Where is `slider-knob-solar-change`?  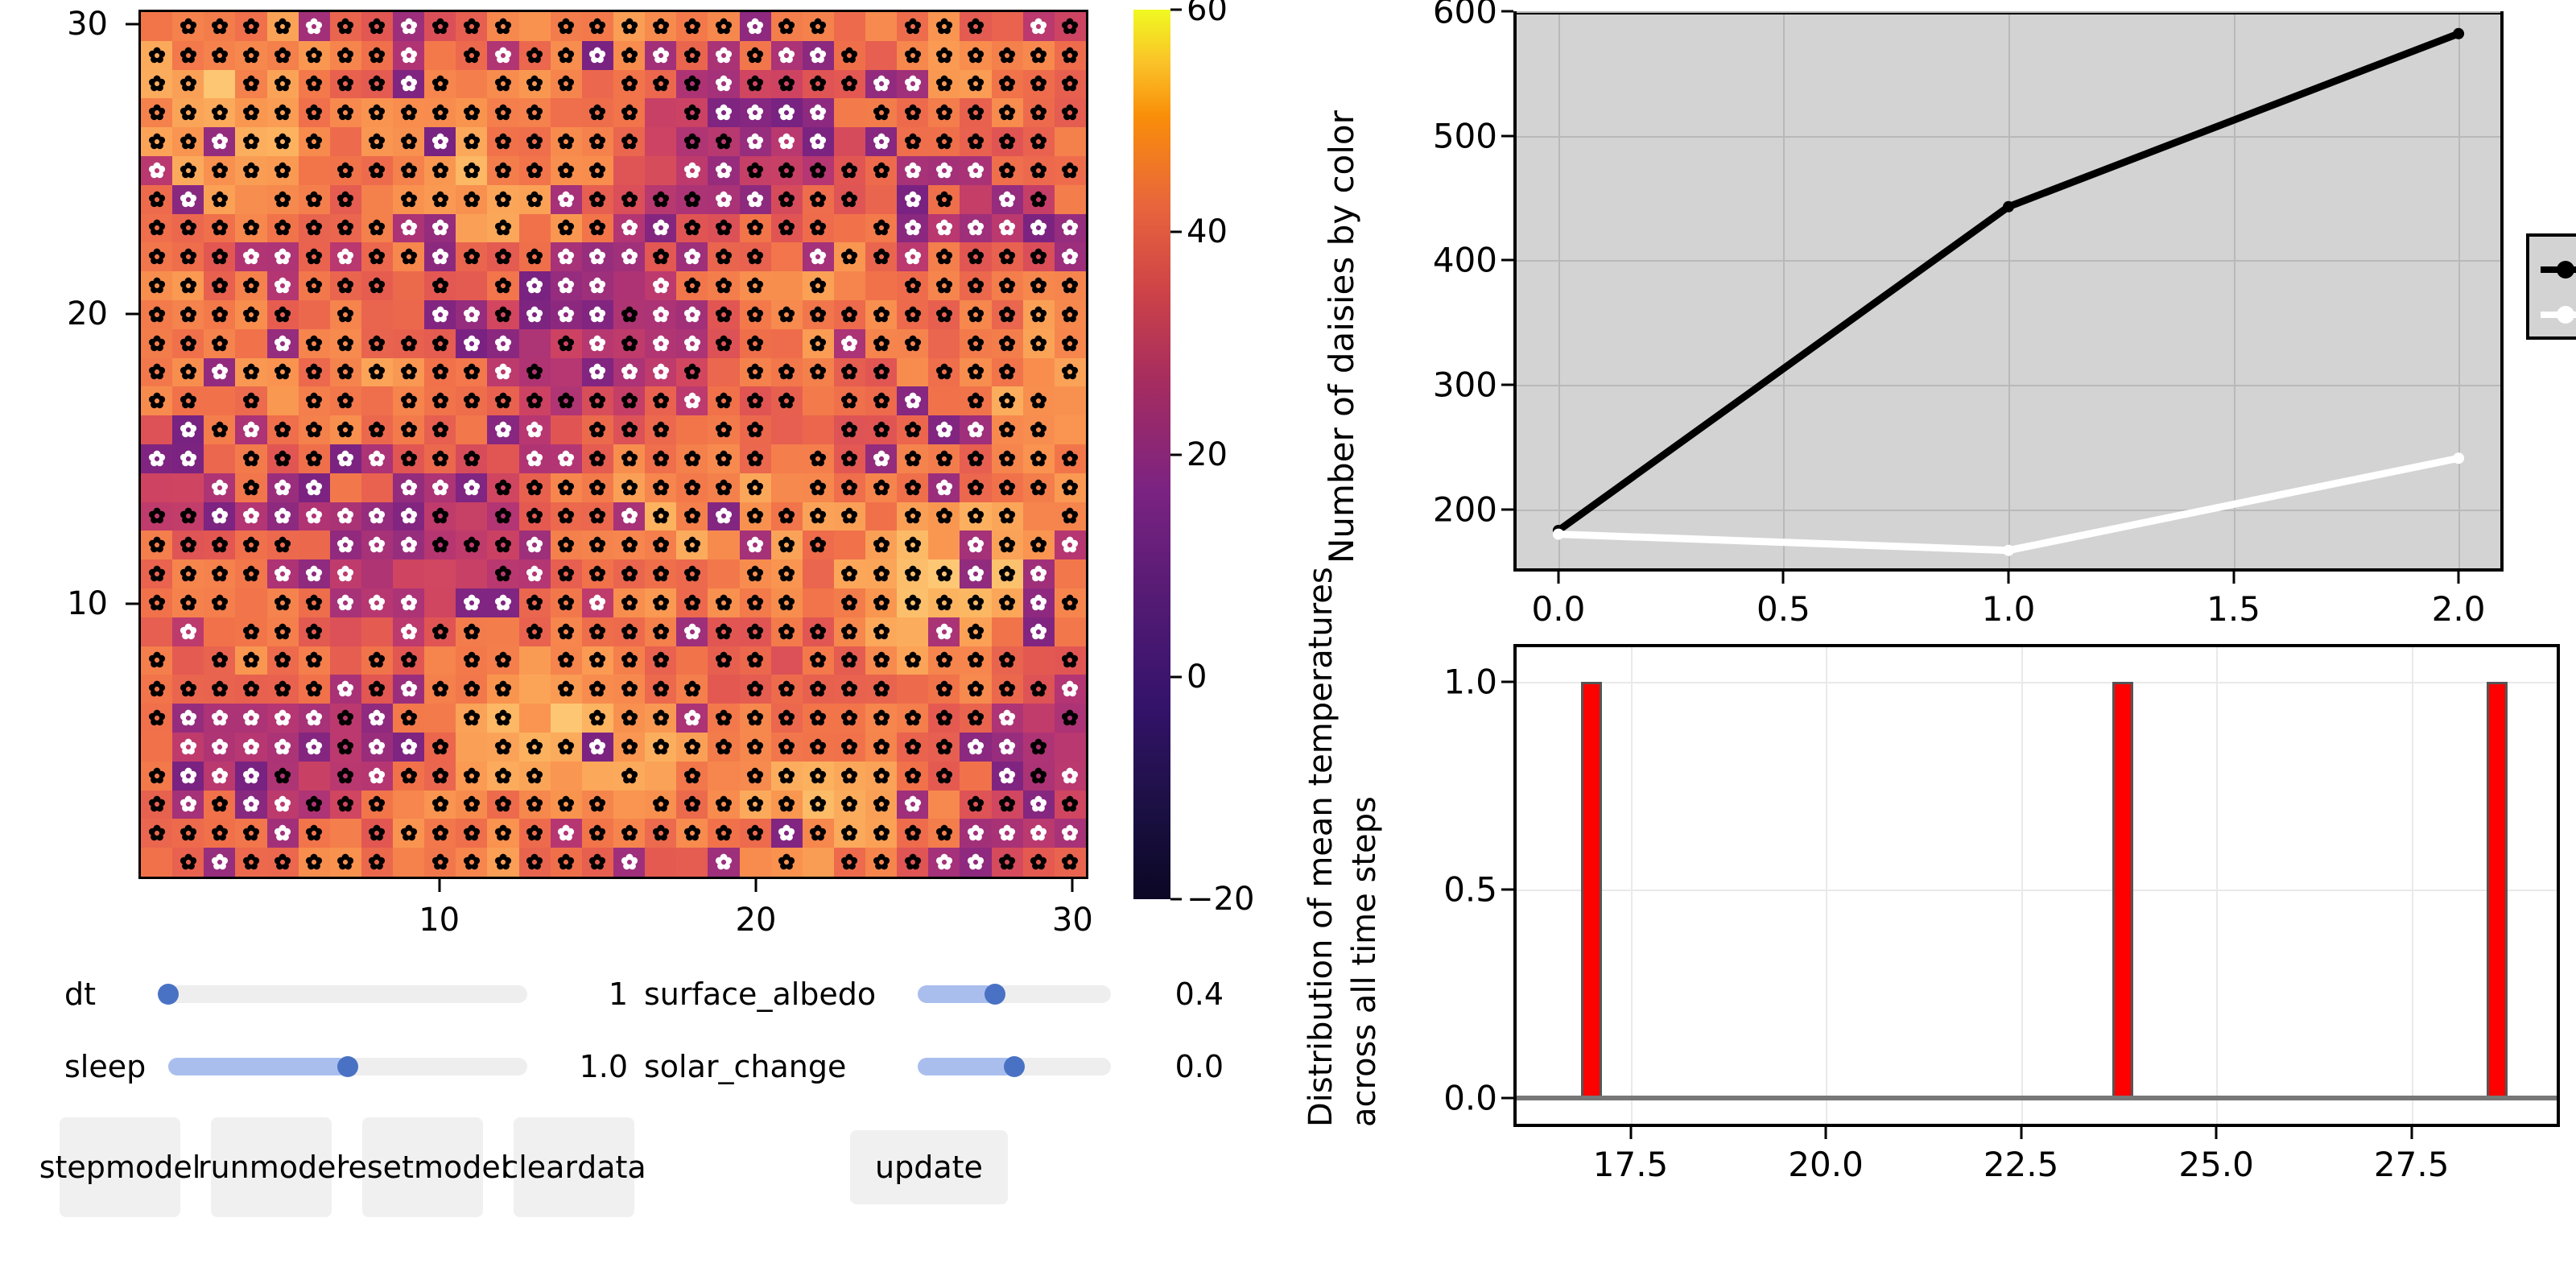 slider-knob-solar-change is located at coordinates (1014, 1066).